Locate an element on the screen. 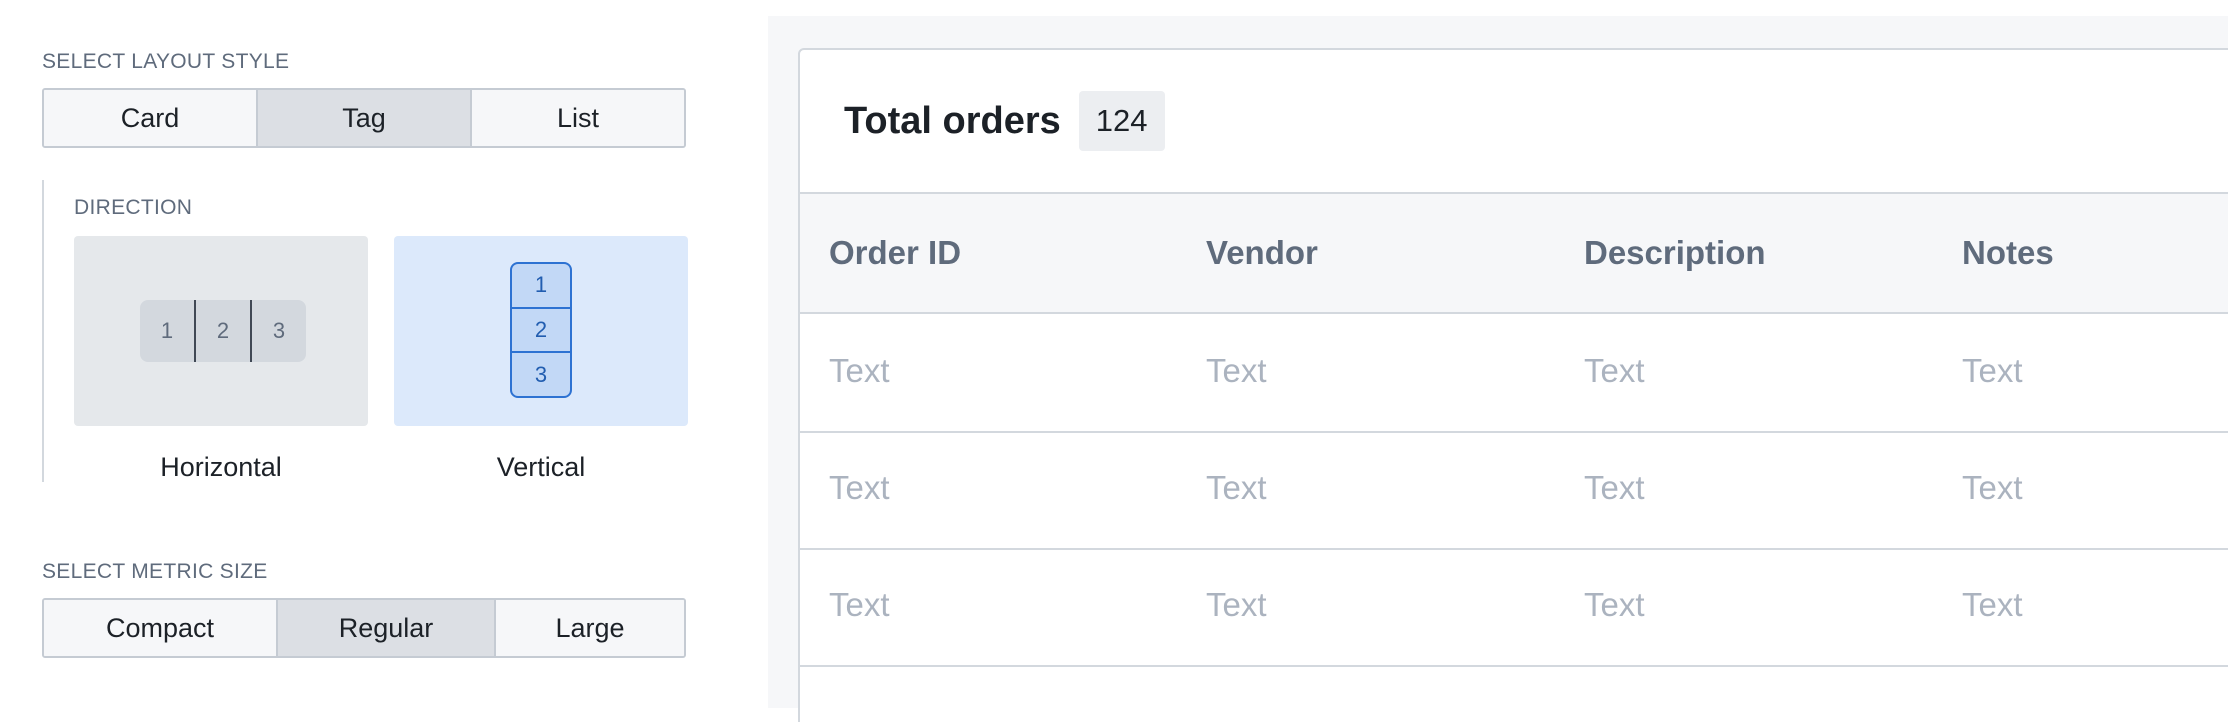 The width and height of the screenshot is (2228, 722). direction-horizontal-option: 1 2 3 is located at coordinates (221, 331).